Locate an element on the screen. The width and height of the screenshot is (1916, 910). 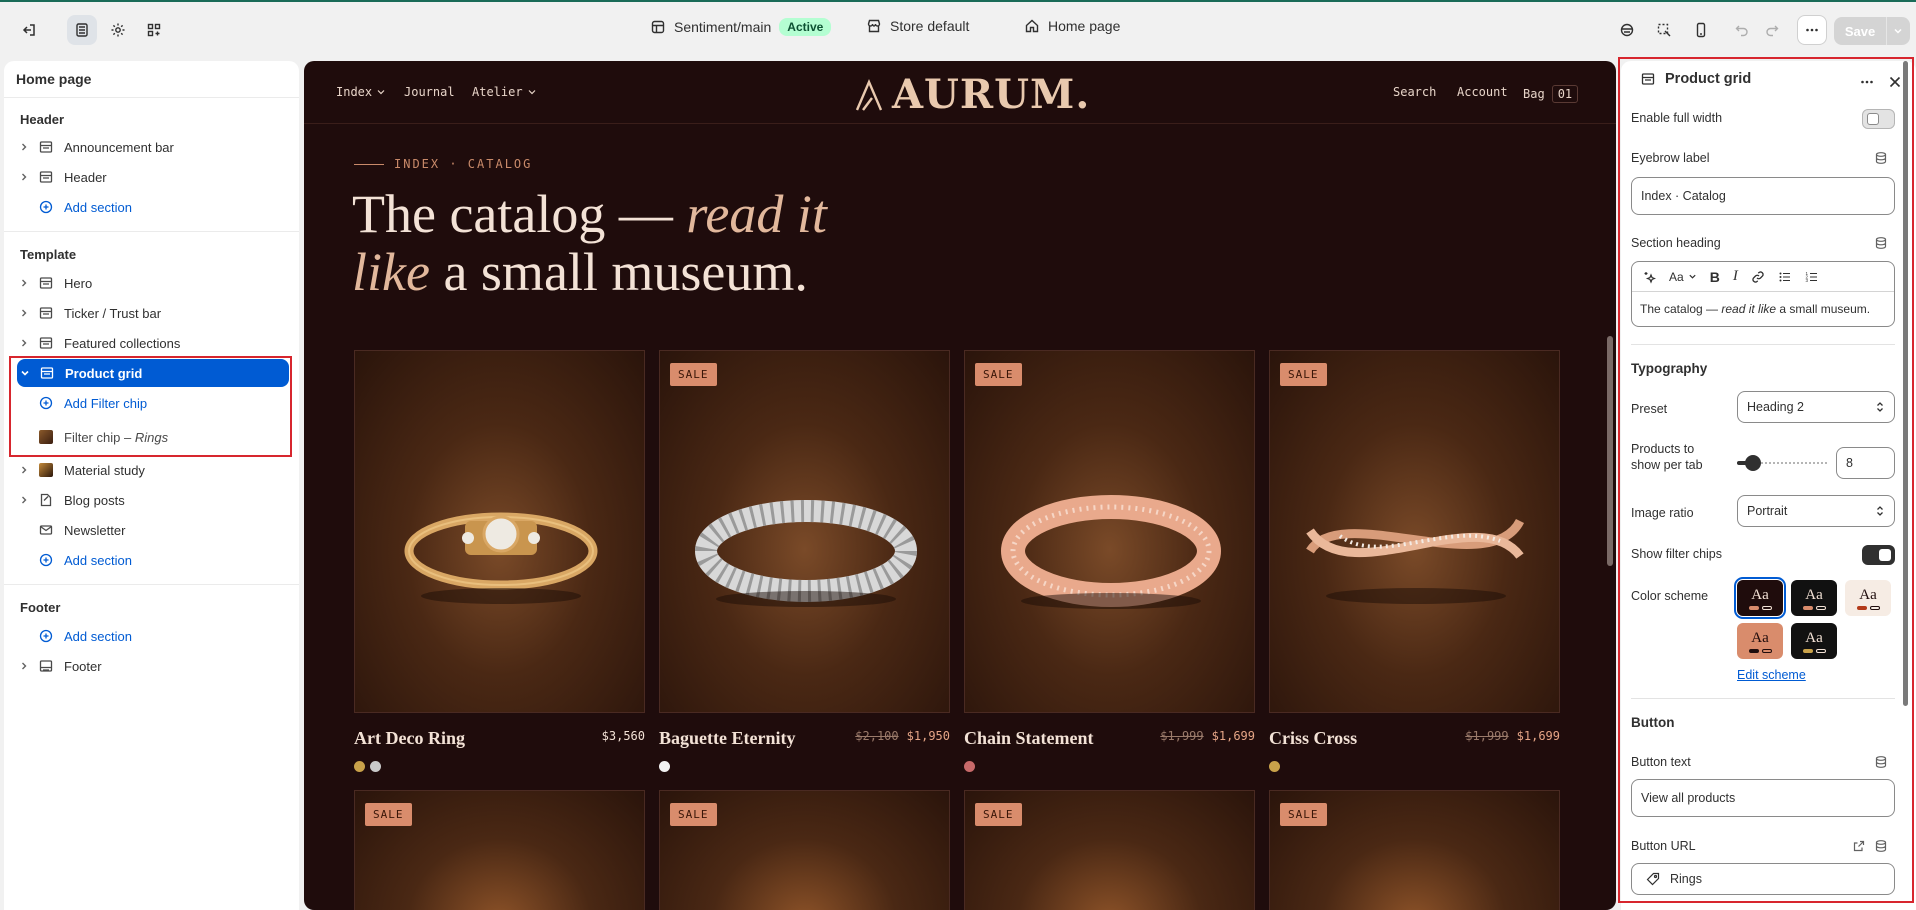
section-label: Newsletter is located at coordinates (95, 530).